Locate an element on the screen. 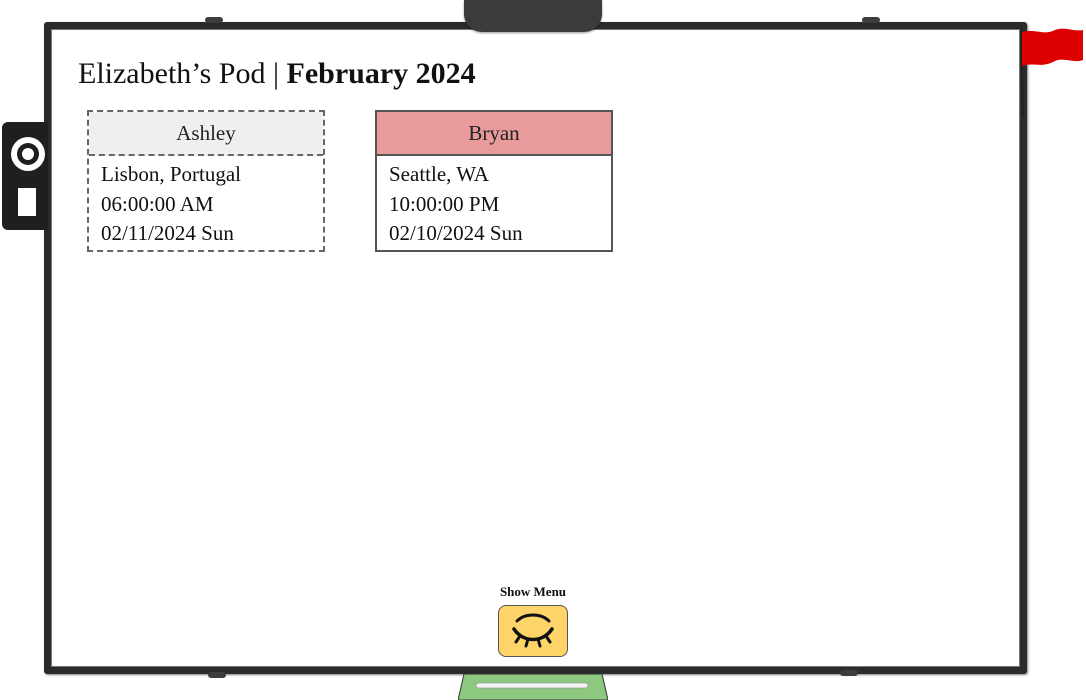  page-title: Elizabeth’s Pod | February 2024 is located at coordinates (277, 74).